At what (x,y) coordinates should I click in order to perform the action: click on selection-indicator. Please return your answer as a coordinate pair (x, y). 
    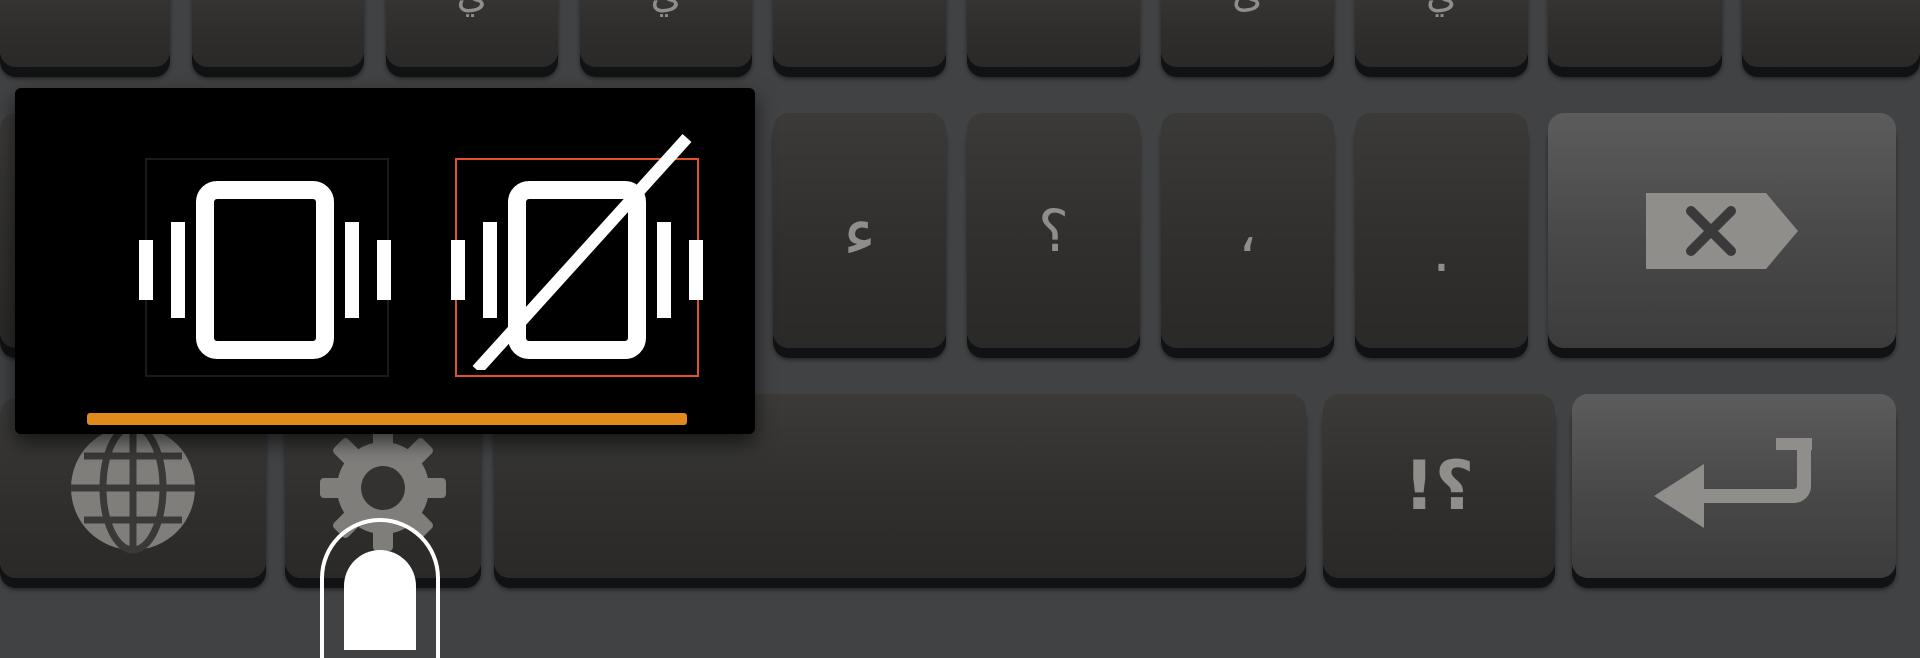
    Looking at the image, I should click on (387, 419).